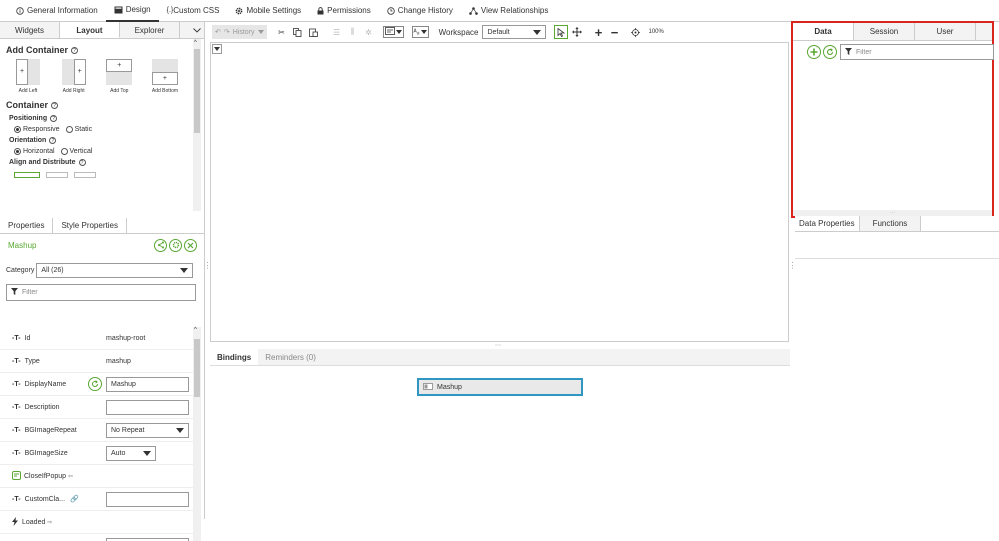  Describe the element at coordinates (598, 32) in the screenshot. I see `zoom-in-icon: +` at that location.